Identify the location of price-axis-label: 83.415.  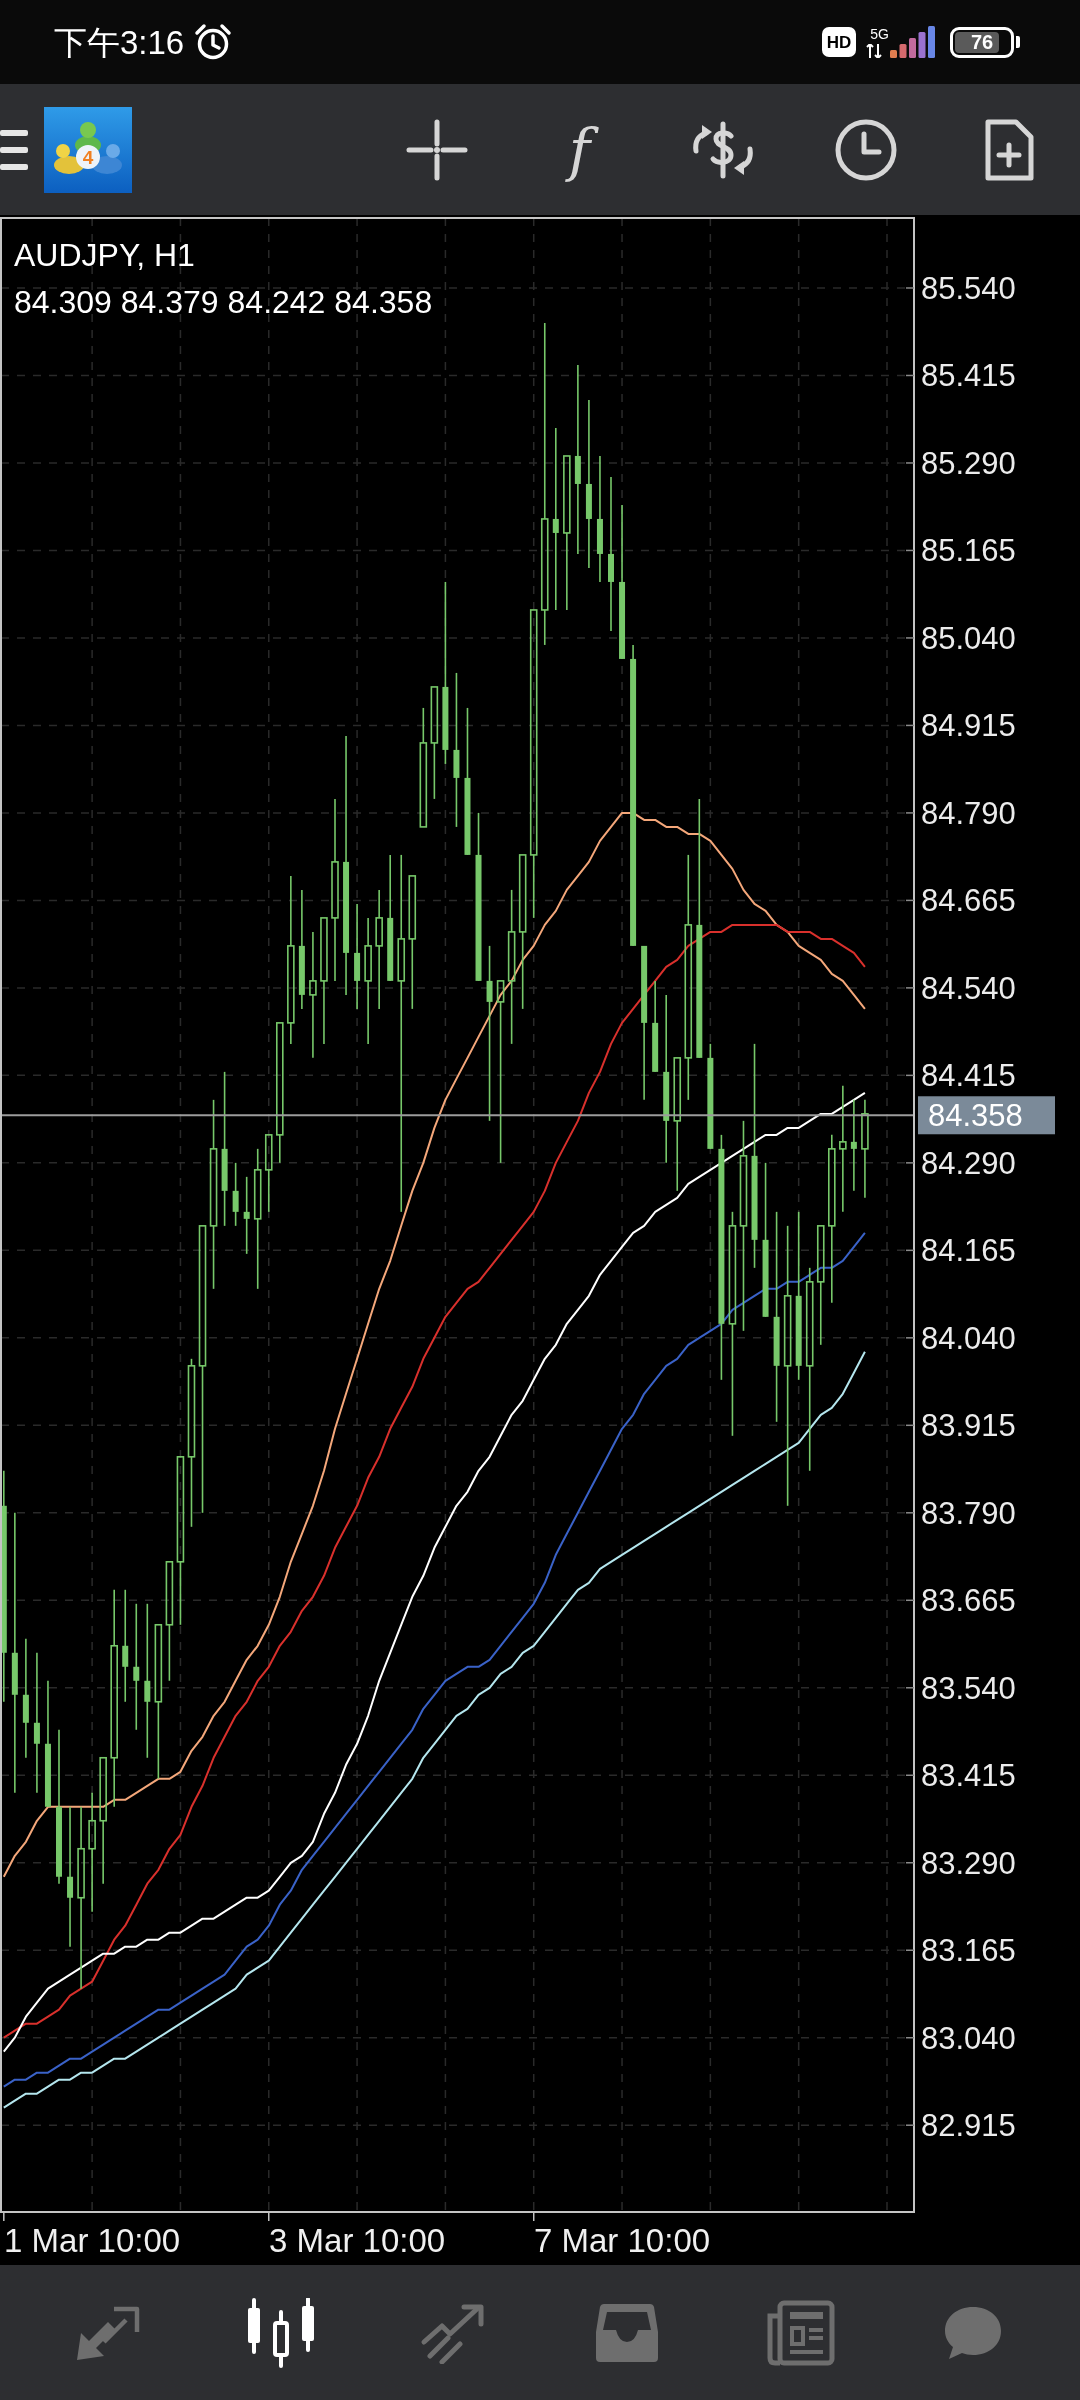
(968, 1776).